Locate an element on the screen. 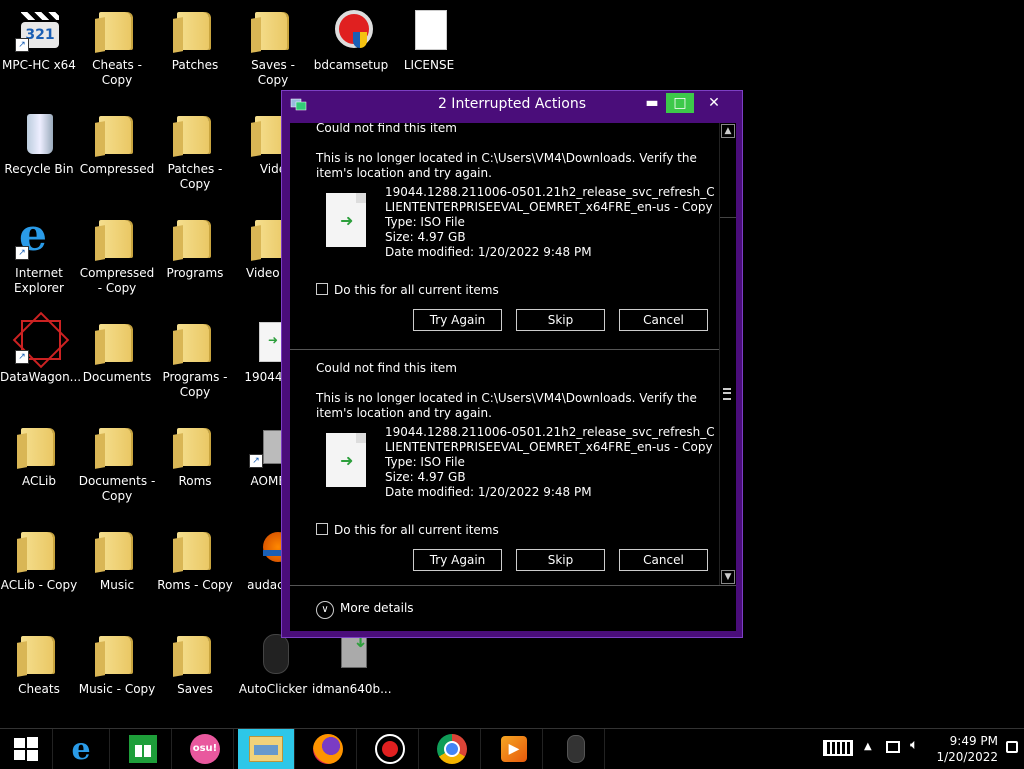  desktop-icon-aclib-copy: ACLib - Copy is located at coordinates (39, 556).